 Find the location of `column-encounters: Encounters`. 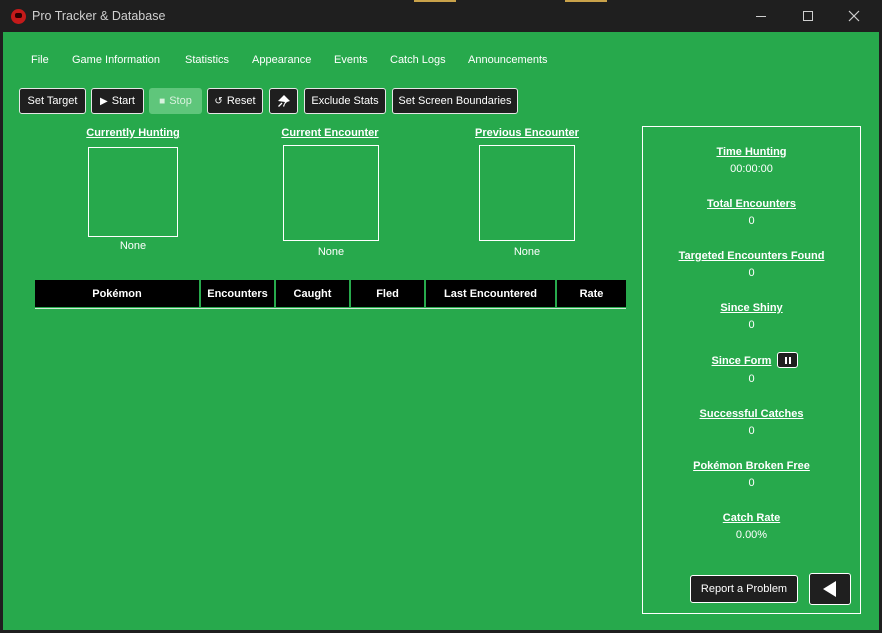

column-encounters: Encounters is located at coordinates (237, 293).